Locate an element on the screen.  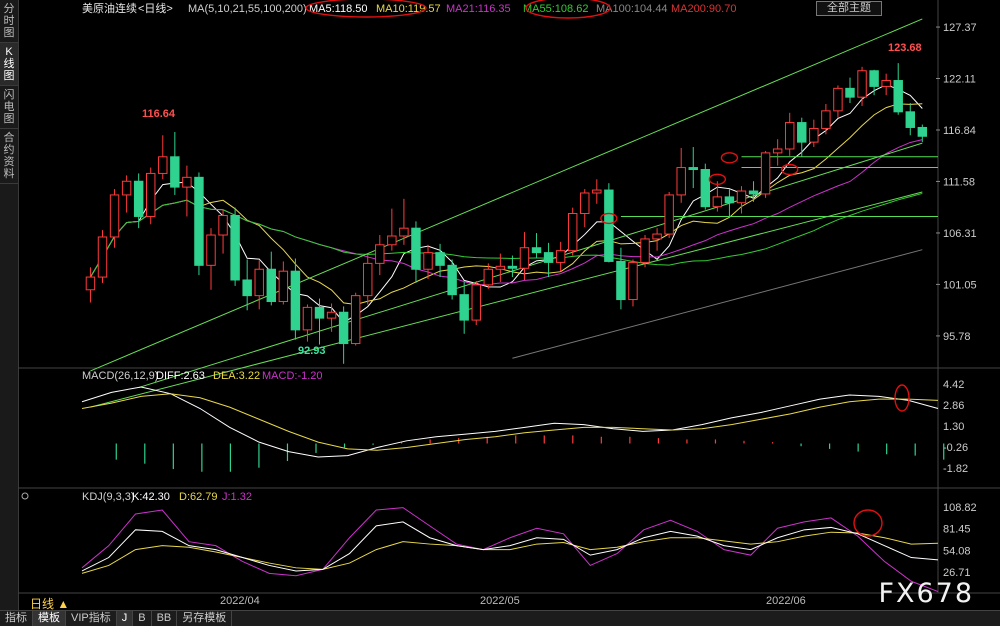
x-label-june: 2022/06 is located at coordinates (786, 601).